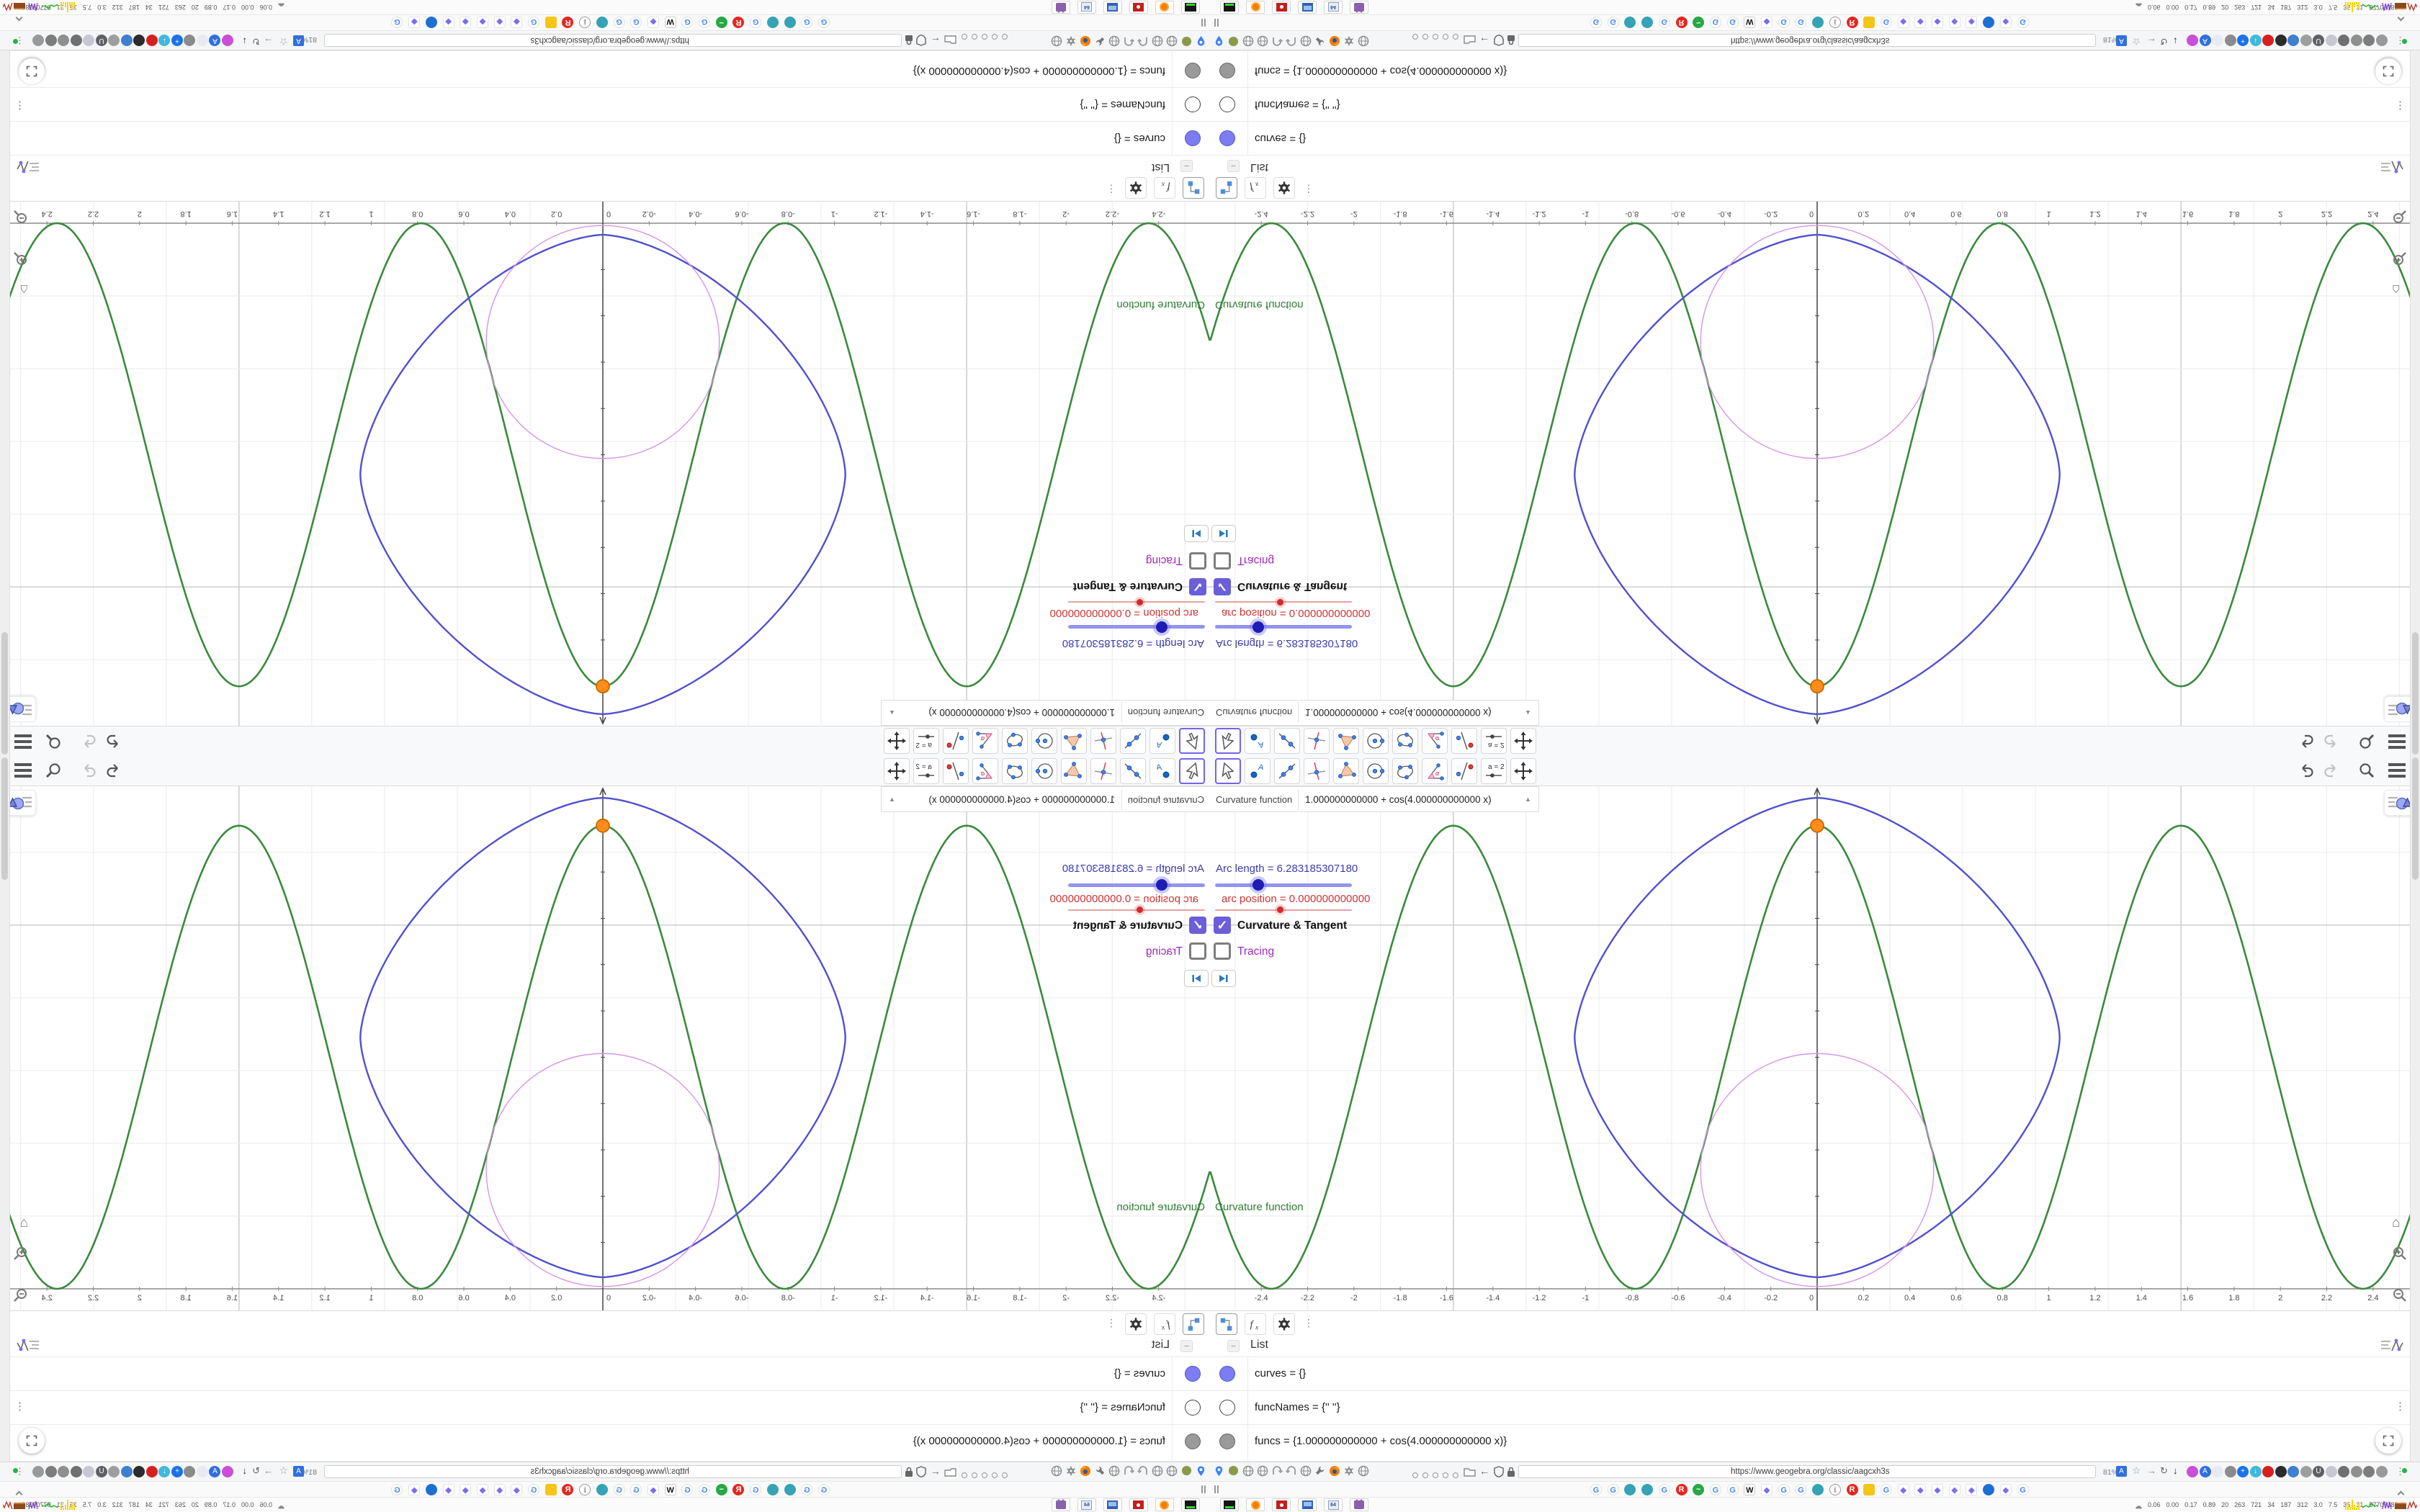  I want to click on taskbar-app-v64: 64, so click(1333, 1504).